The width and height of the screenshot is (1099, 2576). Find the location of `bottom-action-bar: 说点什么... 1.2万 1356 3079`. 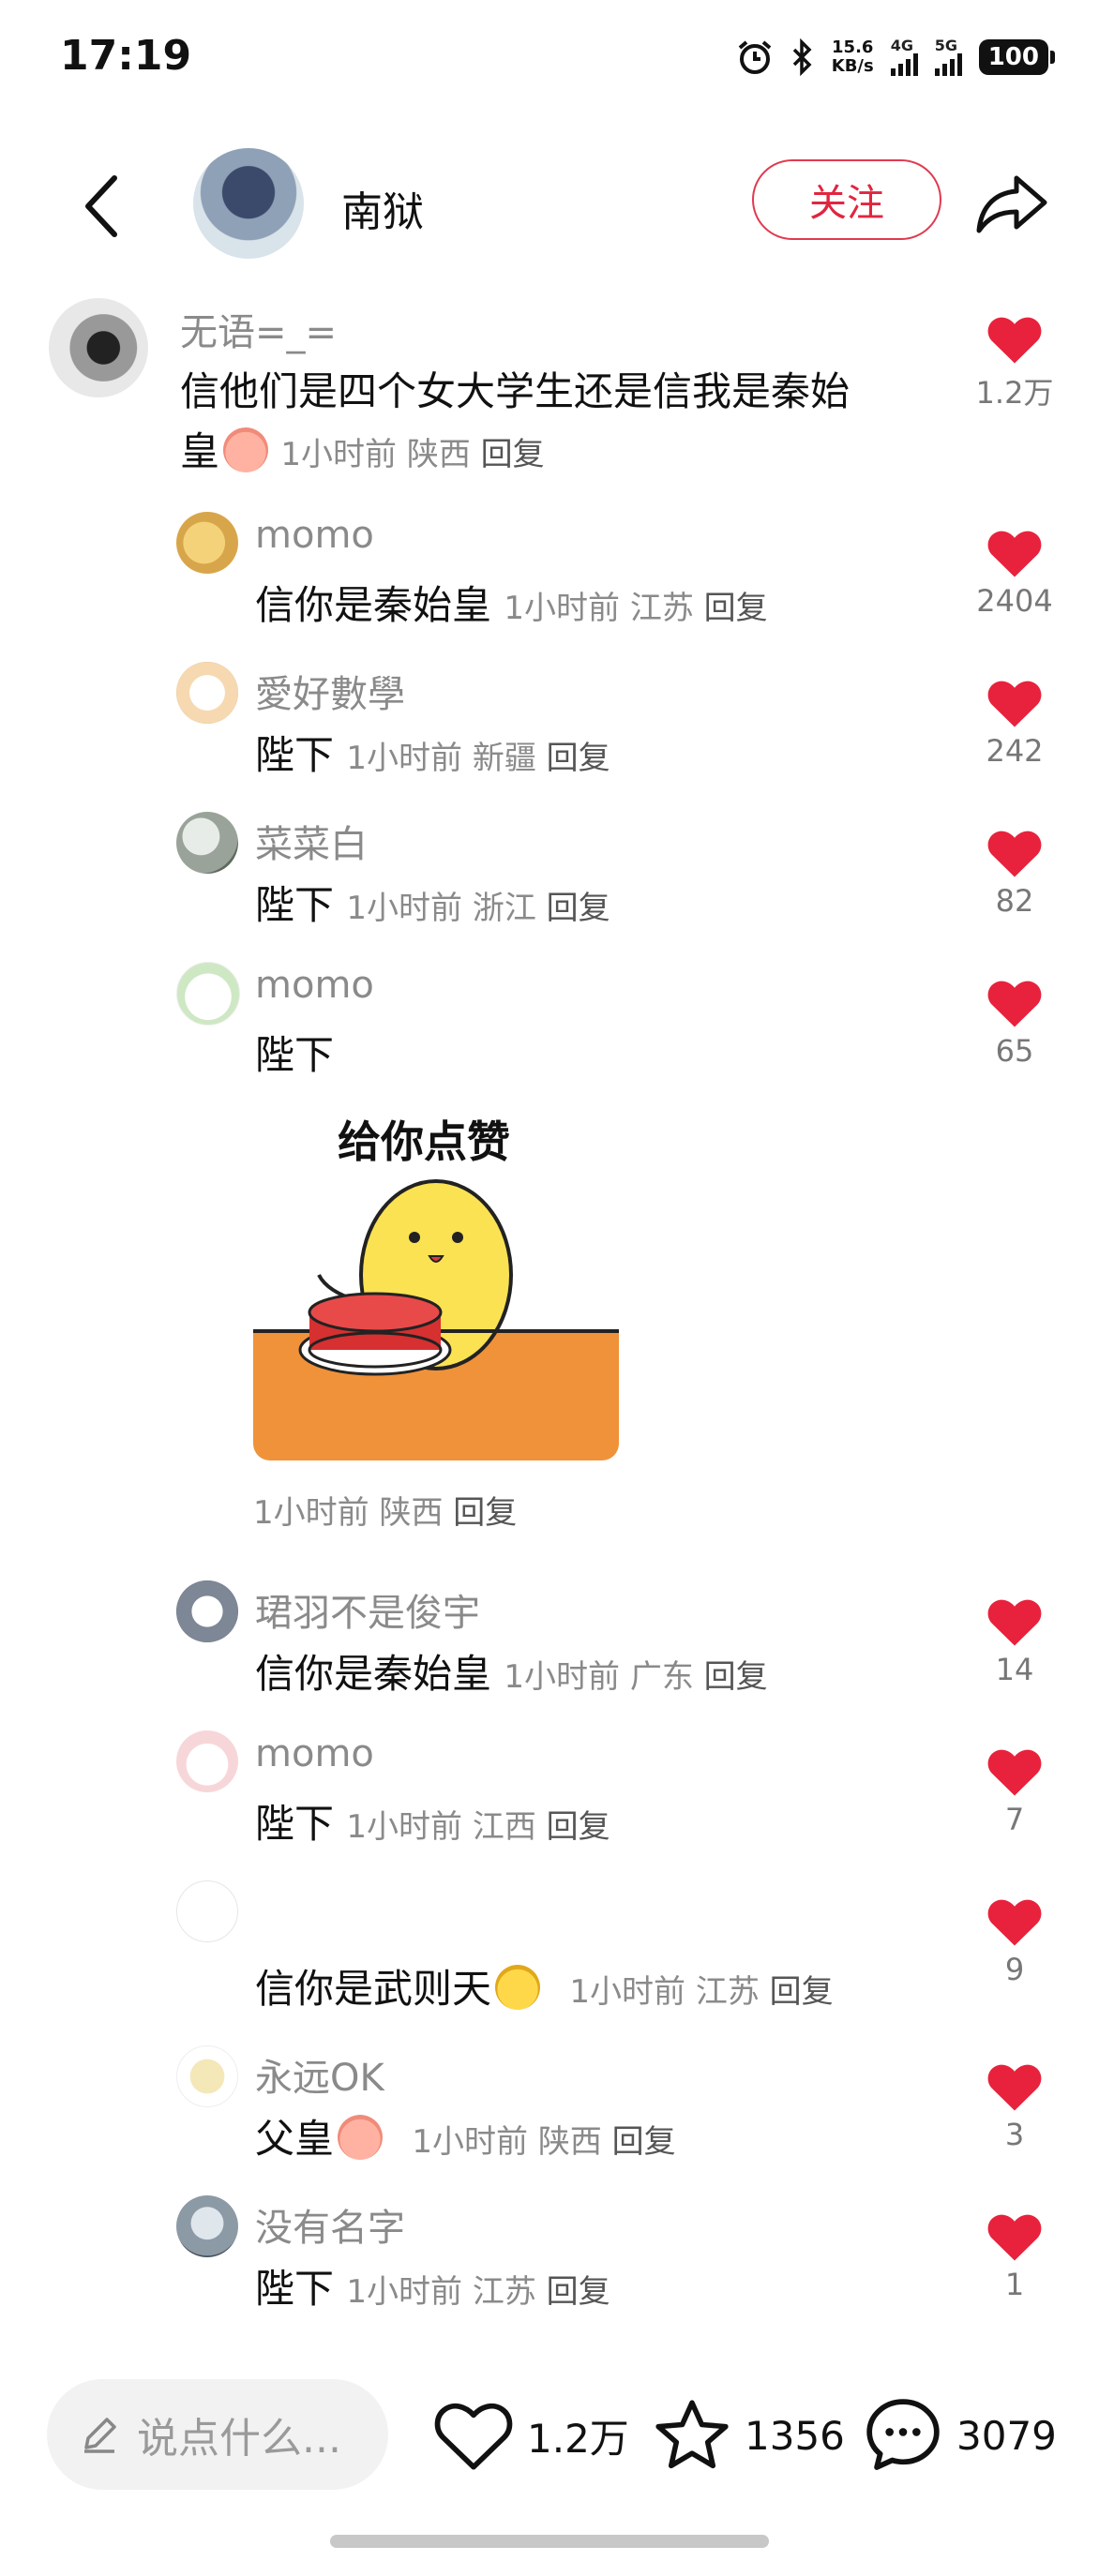

bottom-action-bar: 说点什么... 1.2万 1356 3079 is located at coordinates (549, 2432).